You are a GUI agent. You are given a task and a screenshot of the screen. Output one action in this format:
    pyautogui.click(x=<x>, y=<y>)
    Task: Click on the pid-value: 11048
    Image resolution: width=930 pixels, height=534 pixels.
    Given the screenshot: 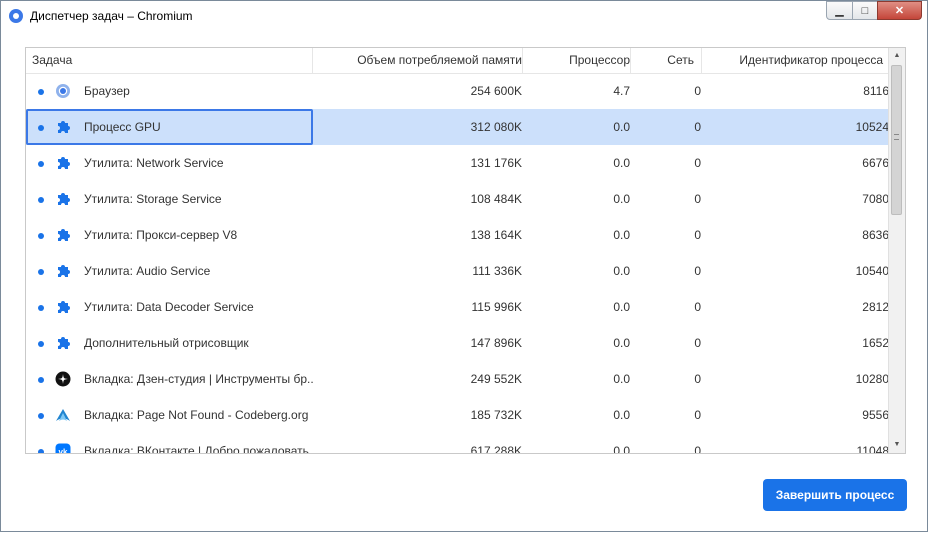 What is the action you would take?
    pyautogui.click(x=872, y=448)
    